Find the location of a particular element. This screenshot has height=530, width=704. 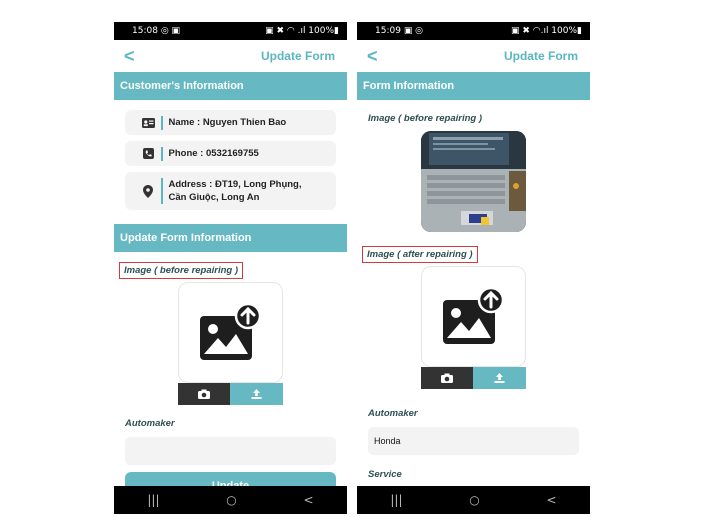

status-time-group: 15:09 ▣ ◎ is located at coordinates (399, 31).